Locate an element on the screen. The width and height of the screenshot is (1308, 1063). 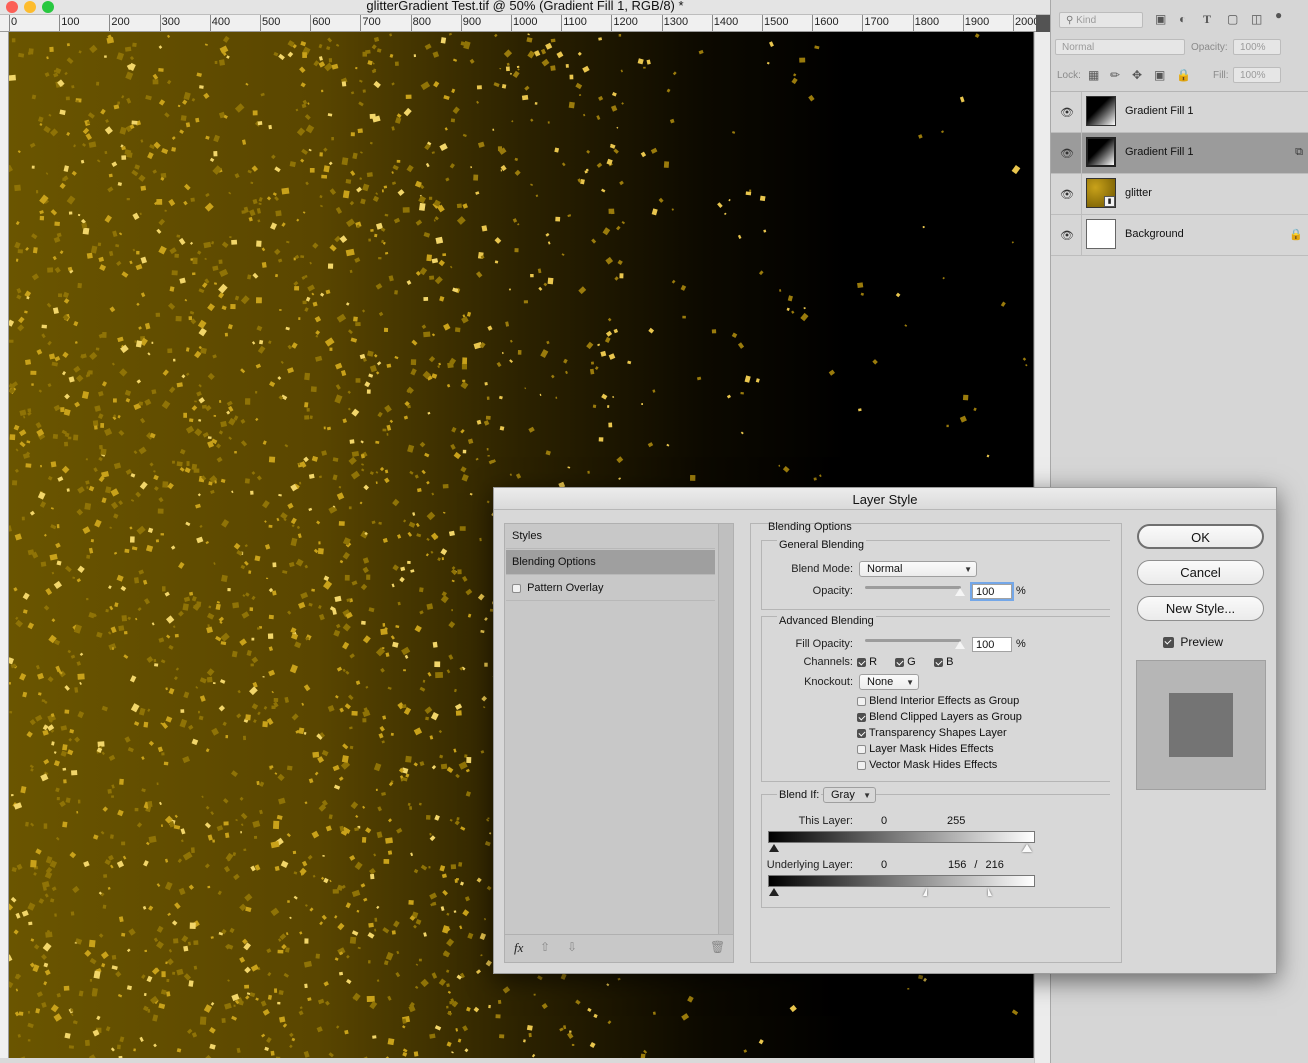
vertical-ruler is located at coordinates (4, 547).